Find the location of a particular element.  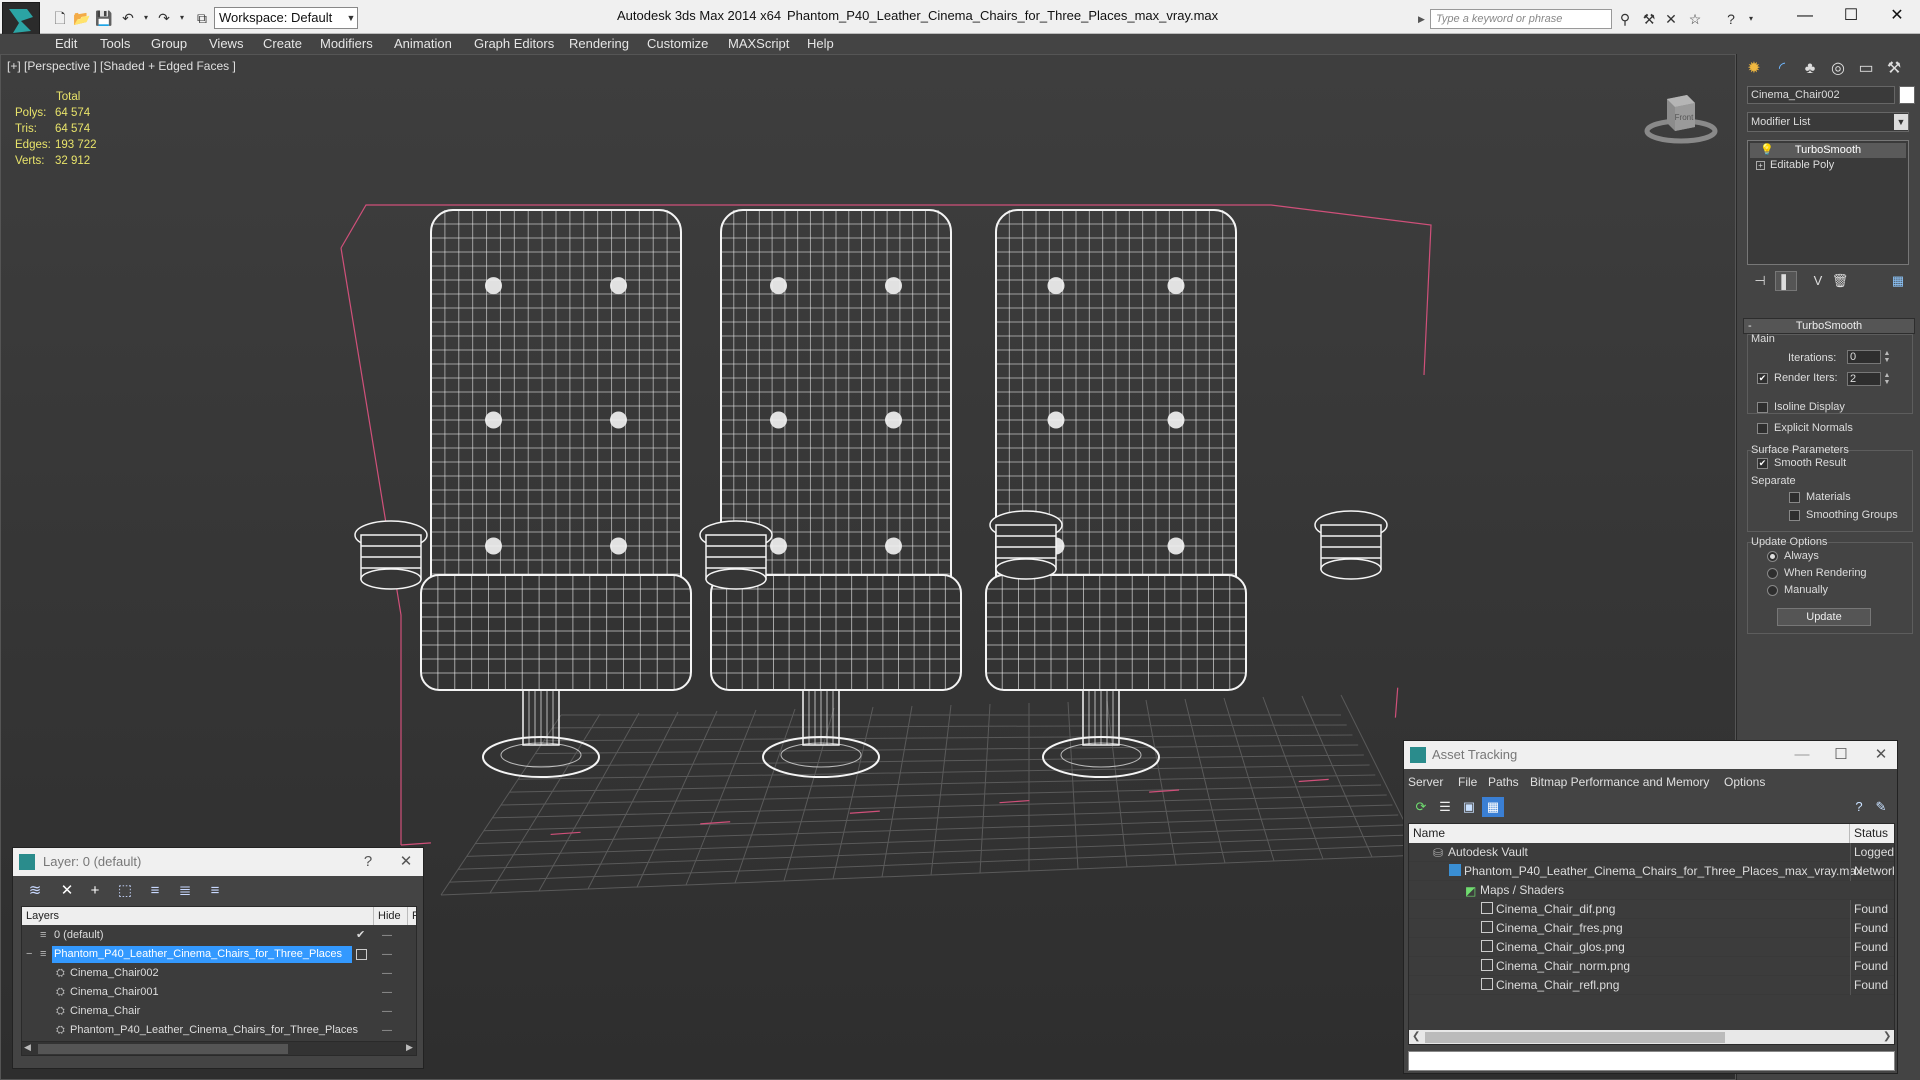

column-header-layers: Layers is located at coordinates (198, 916).